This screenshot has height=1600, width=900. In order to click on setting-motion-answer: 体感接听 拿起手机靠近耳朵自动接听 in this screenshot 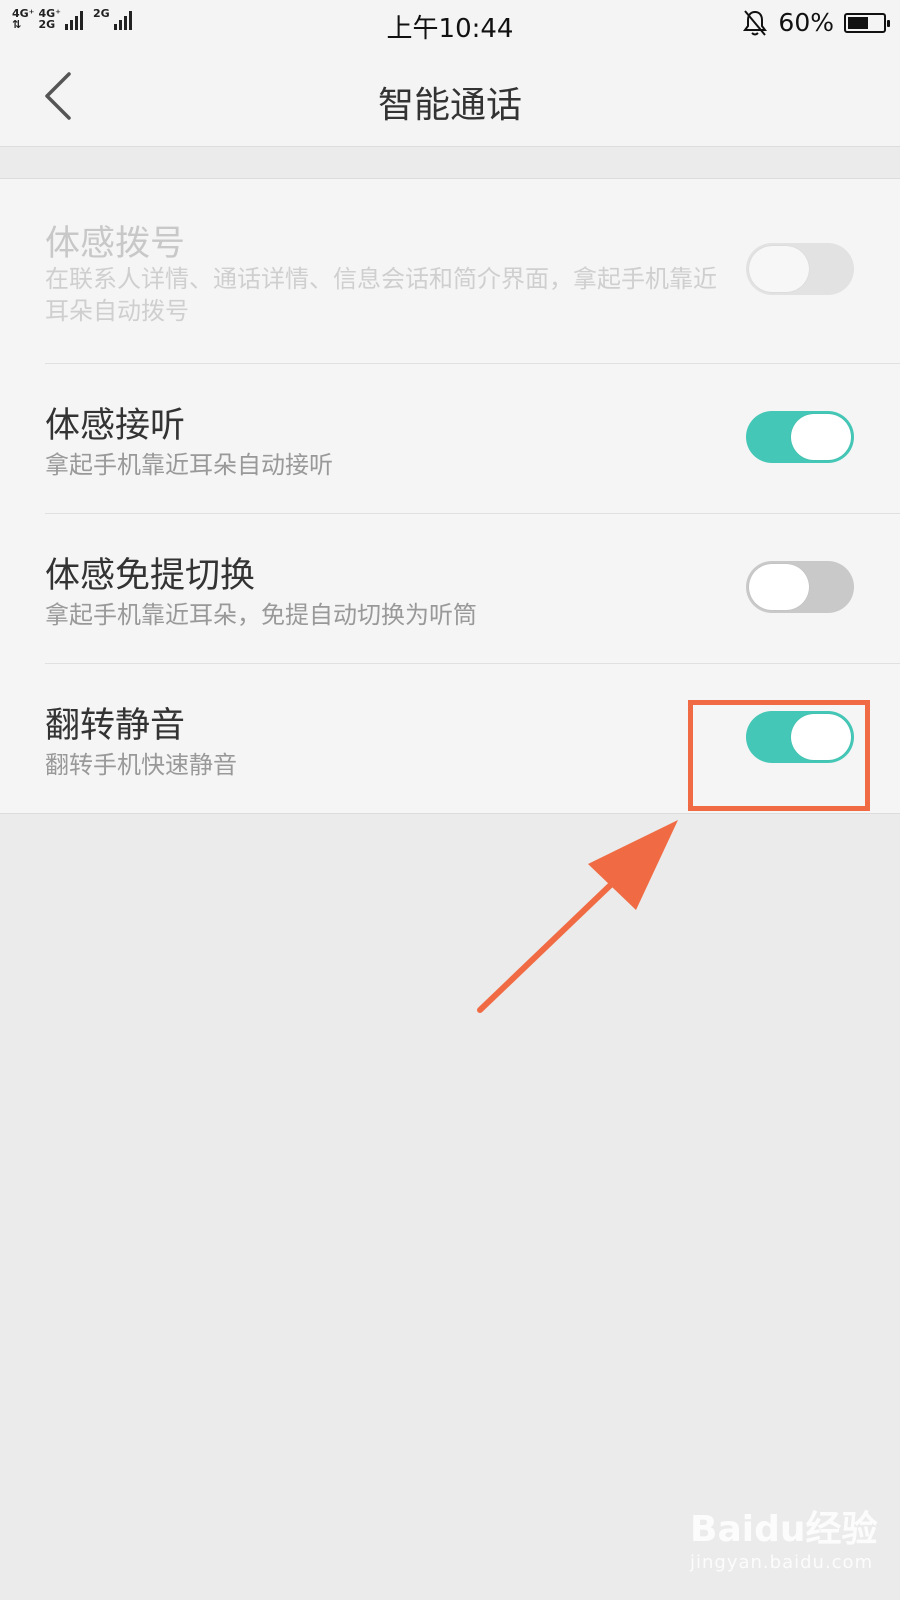, I will do `click(450, 438)`.